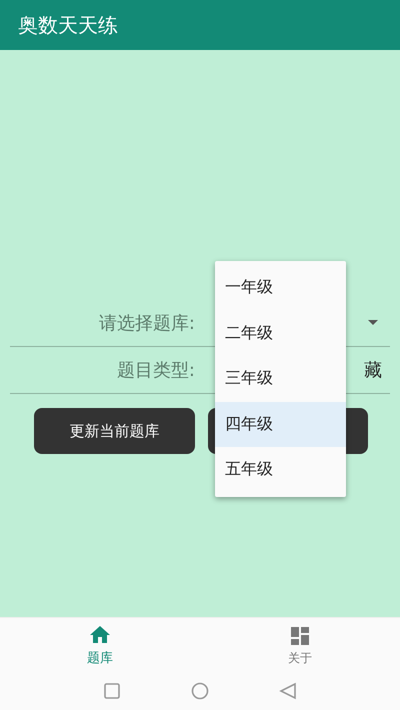 This screenshot has height=710, width=400. I want to click on dropdown-arrow-icon, so click(373, 322).